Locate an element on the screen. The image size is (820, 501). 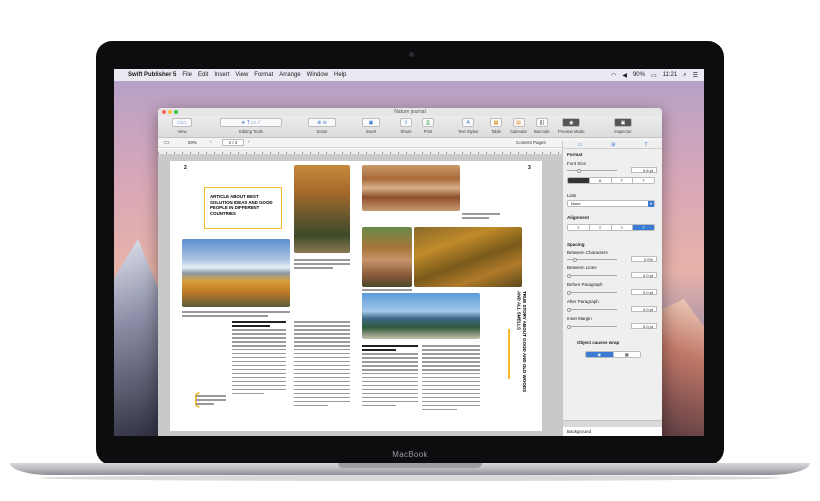
print-button: ⎙ Print is located at coordinates (428, 126).